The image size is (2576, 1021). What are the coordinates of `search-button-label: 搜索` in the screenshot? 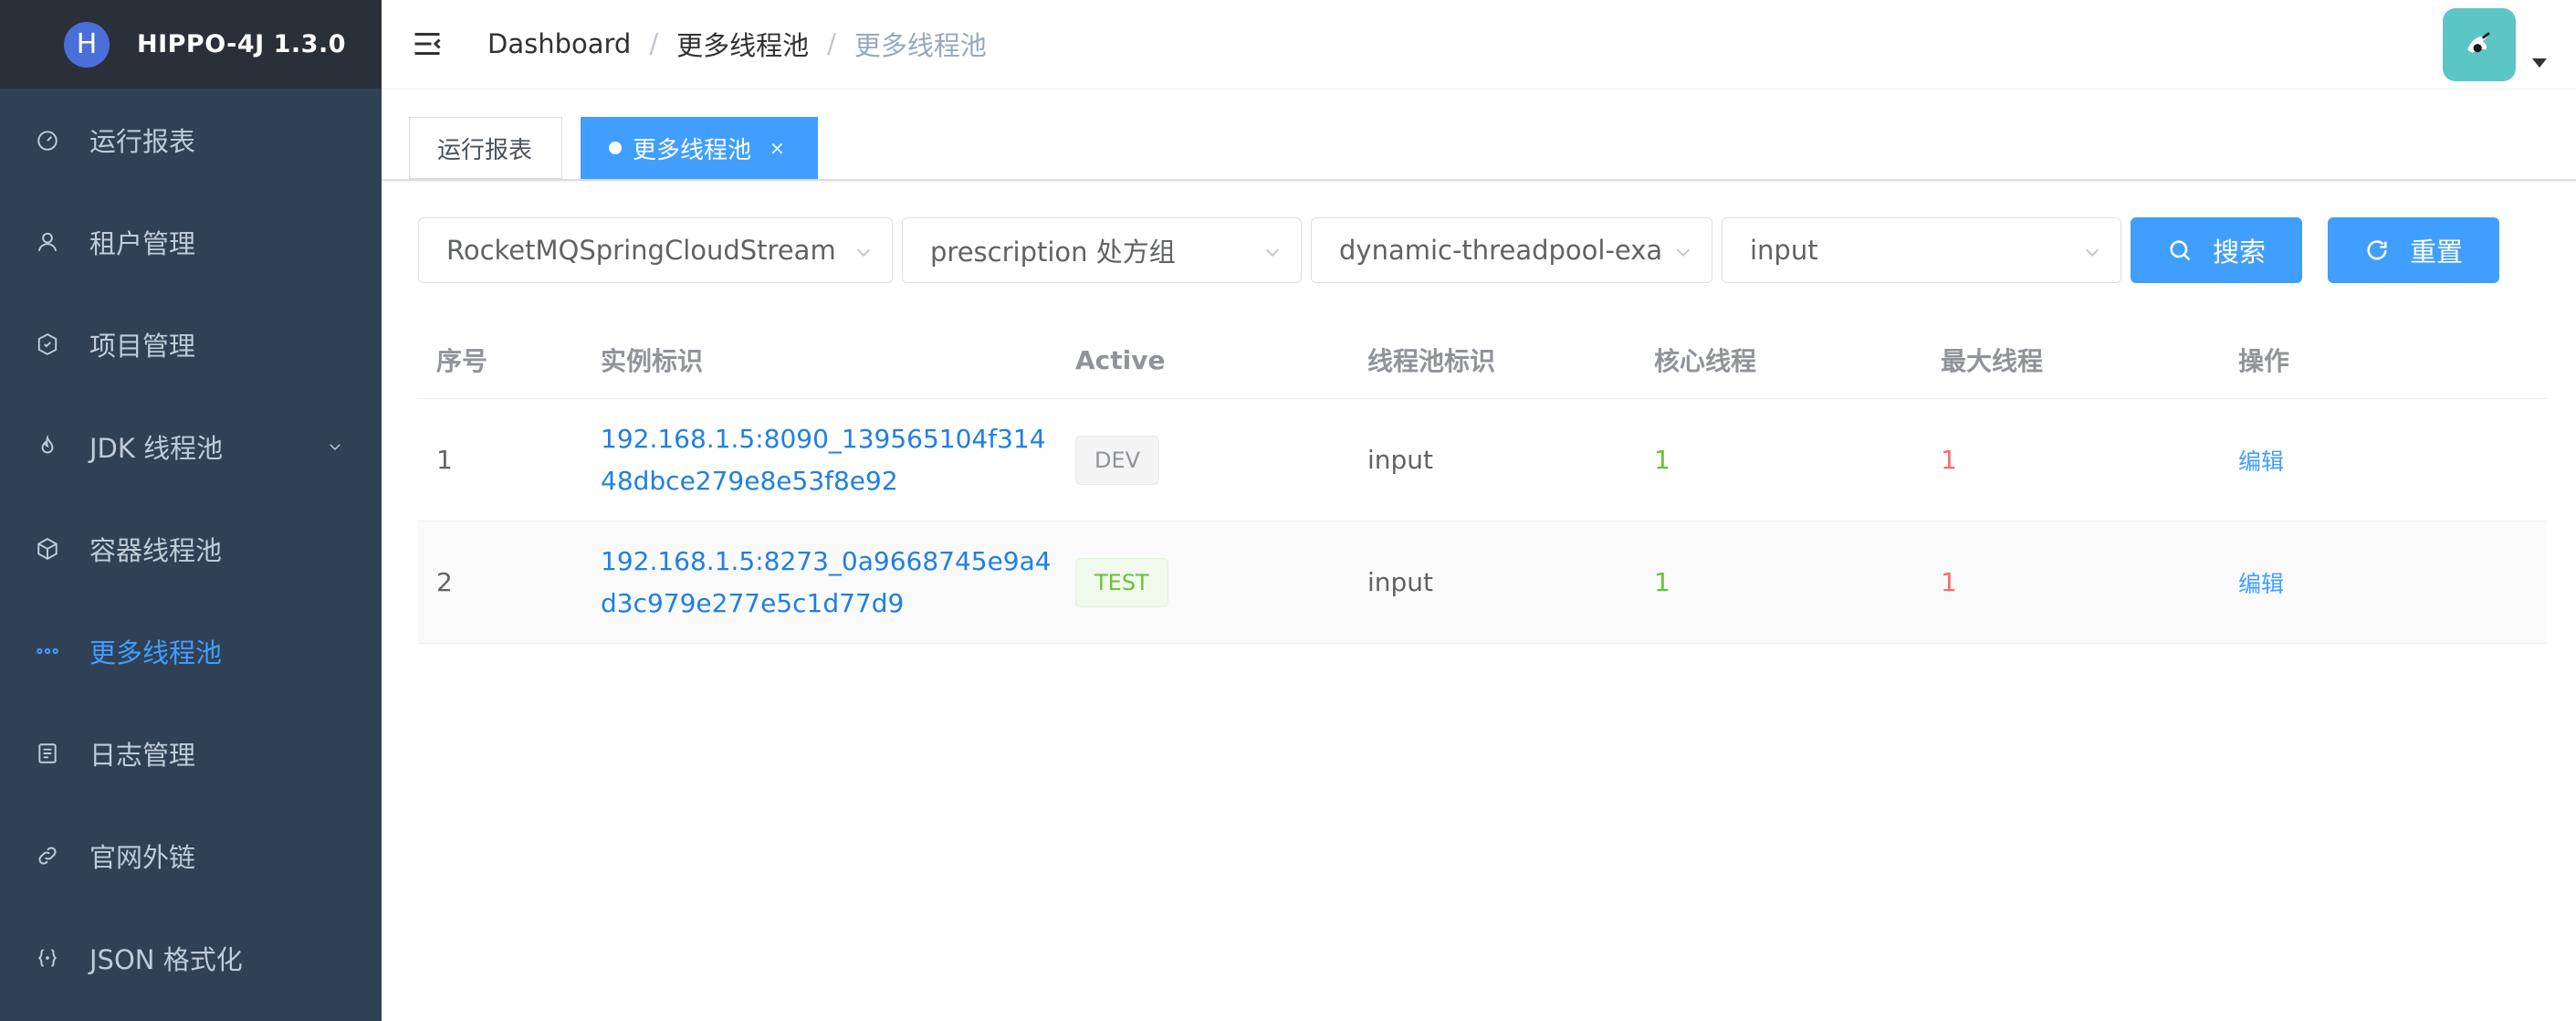 It's located at (2239, 252).